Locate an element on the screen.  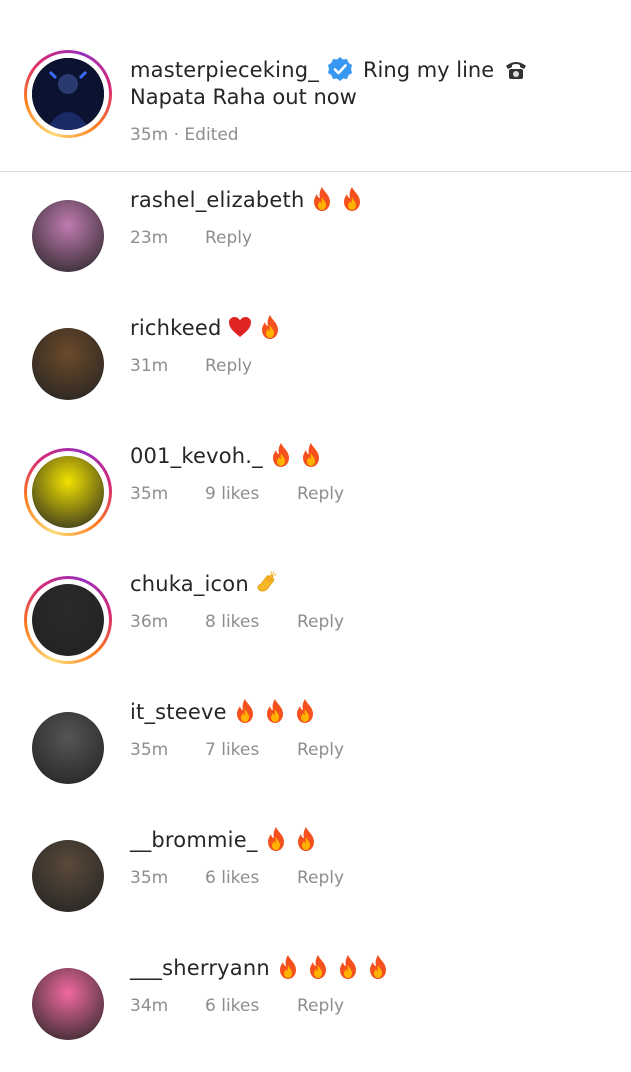
comment-item: ___sherryann 34m 6 likes Reply is located at coordinates (315, 1004).